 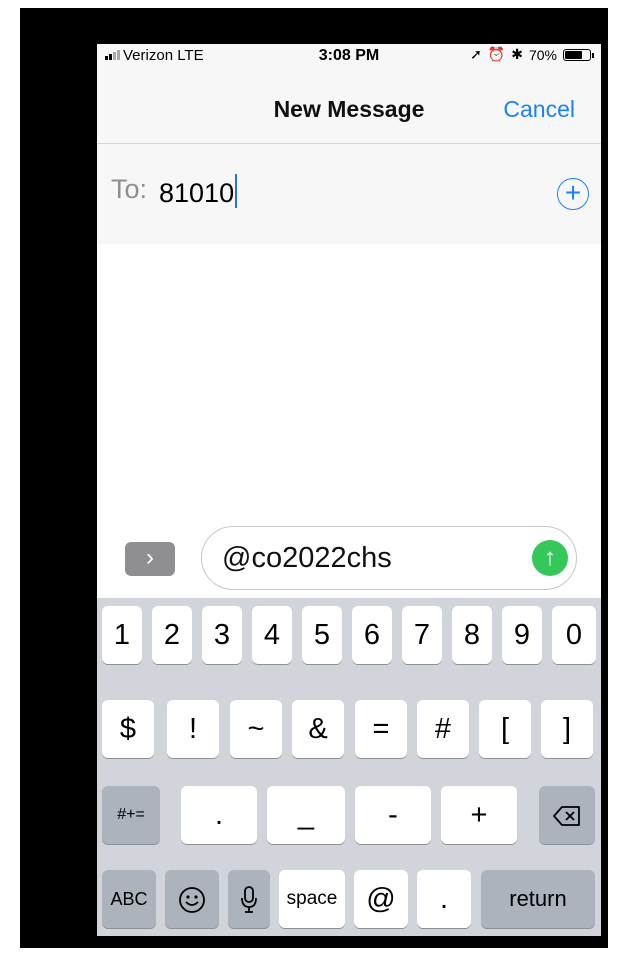 What do you see at coordinates (573, 194) in the screenshot?
I see `add-contact-icon: +` at bounding box center [573, 194].